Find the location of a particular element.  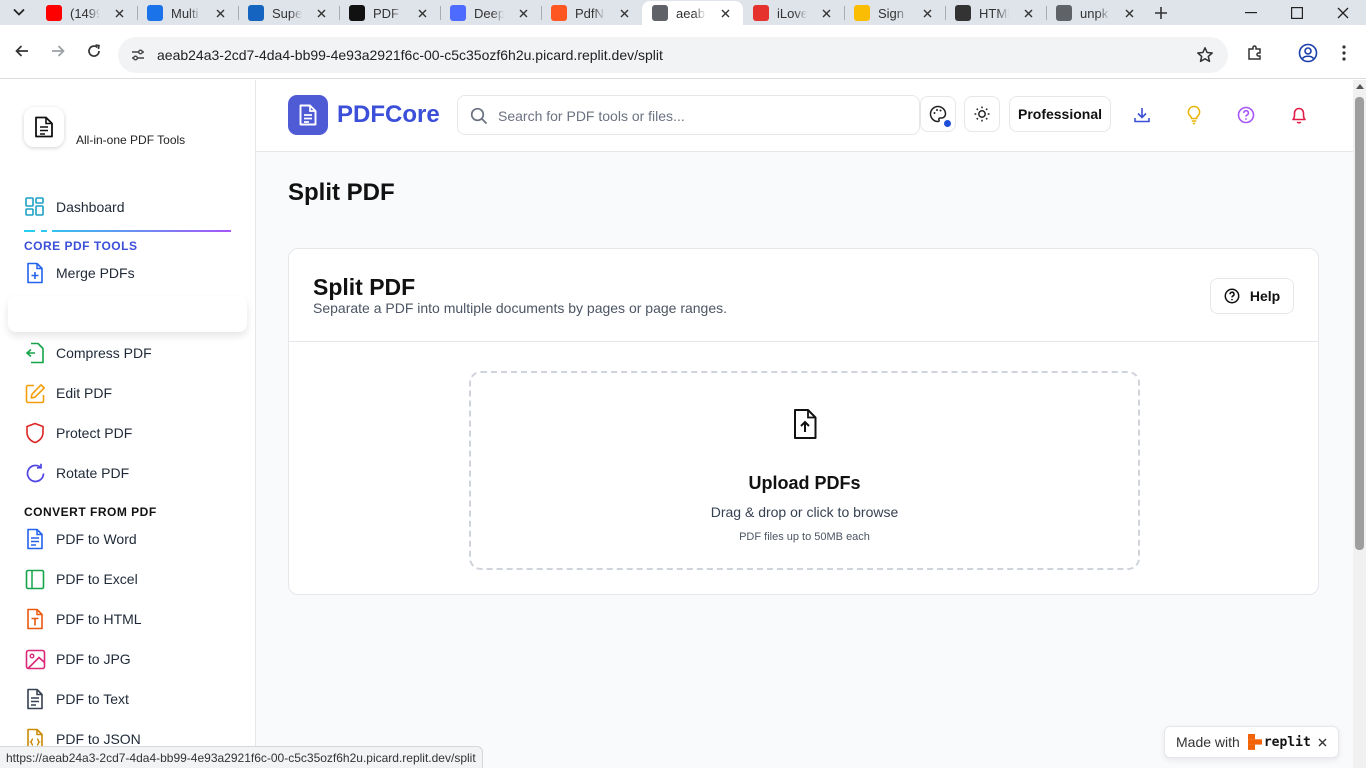

account-circle-icon is located at coordinates (1308, 53).